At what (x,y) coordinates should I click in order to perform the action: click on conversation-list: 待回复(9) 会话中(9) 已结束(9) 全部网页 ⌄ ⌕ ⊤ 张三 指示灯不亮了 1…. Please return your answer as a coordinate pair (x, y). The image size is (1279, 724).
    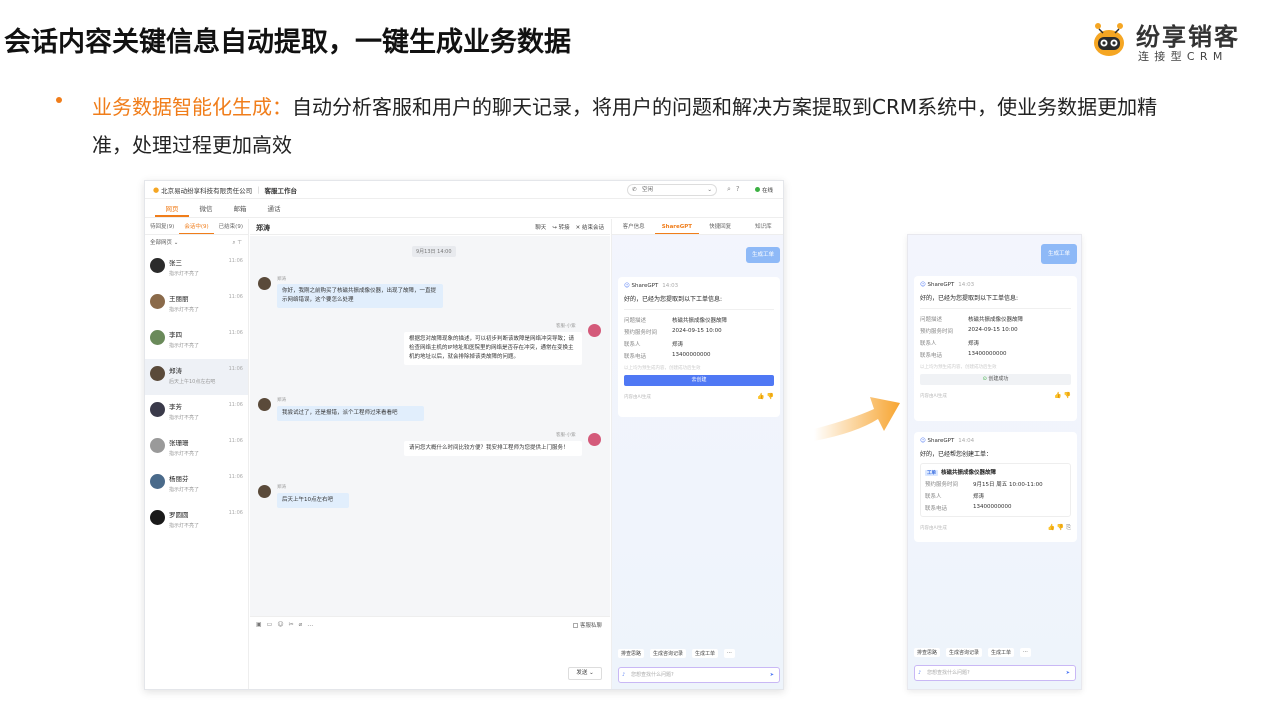
    Looking at the image, I should click on (197, 454).